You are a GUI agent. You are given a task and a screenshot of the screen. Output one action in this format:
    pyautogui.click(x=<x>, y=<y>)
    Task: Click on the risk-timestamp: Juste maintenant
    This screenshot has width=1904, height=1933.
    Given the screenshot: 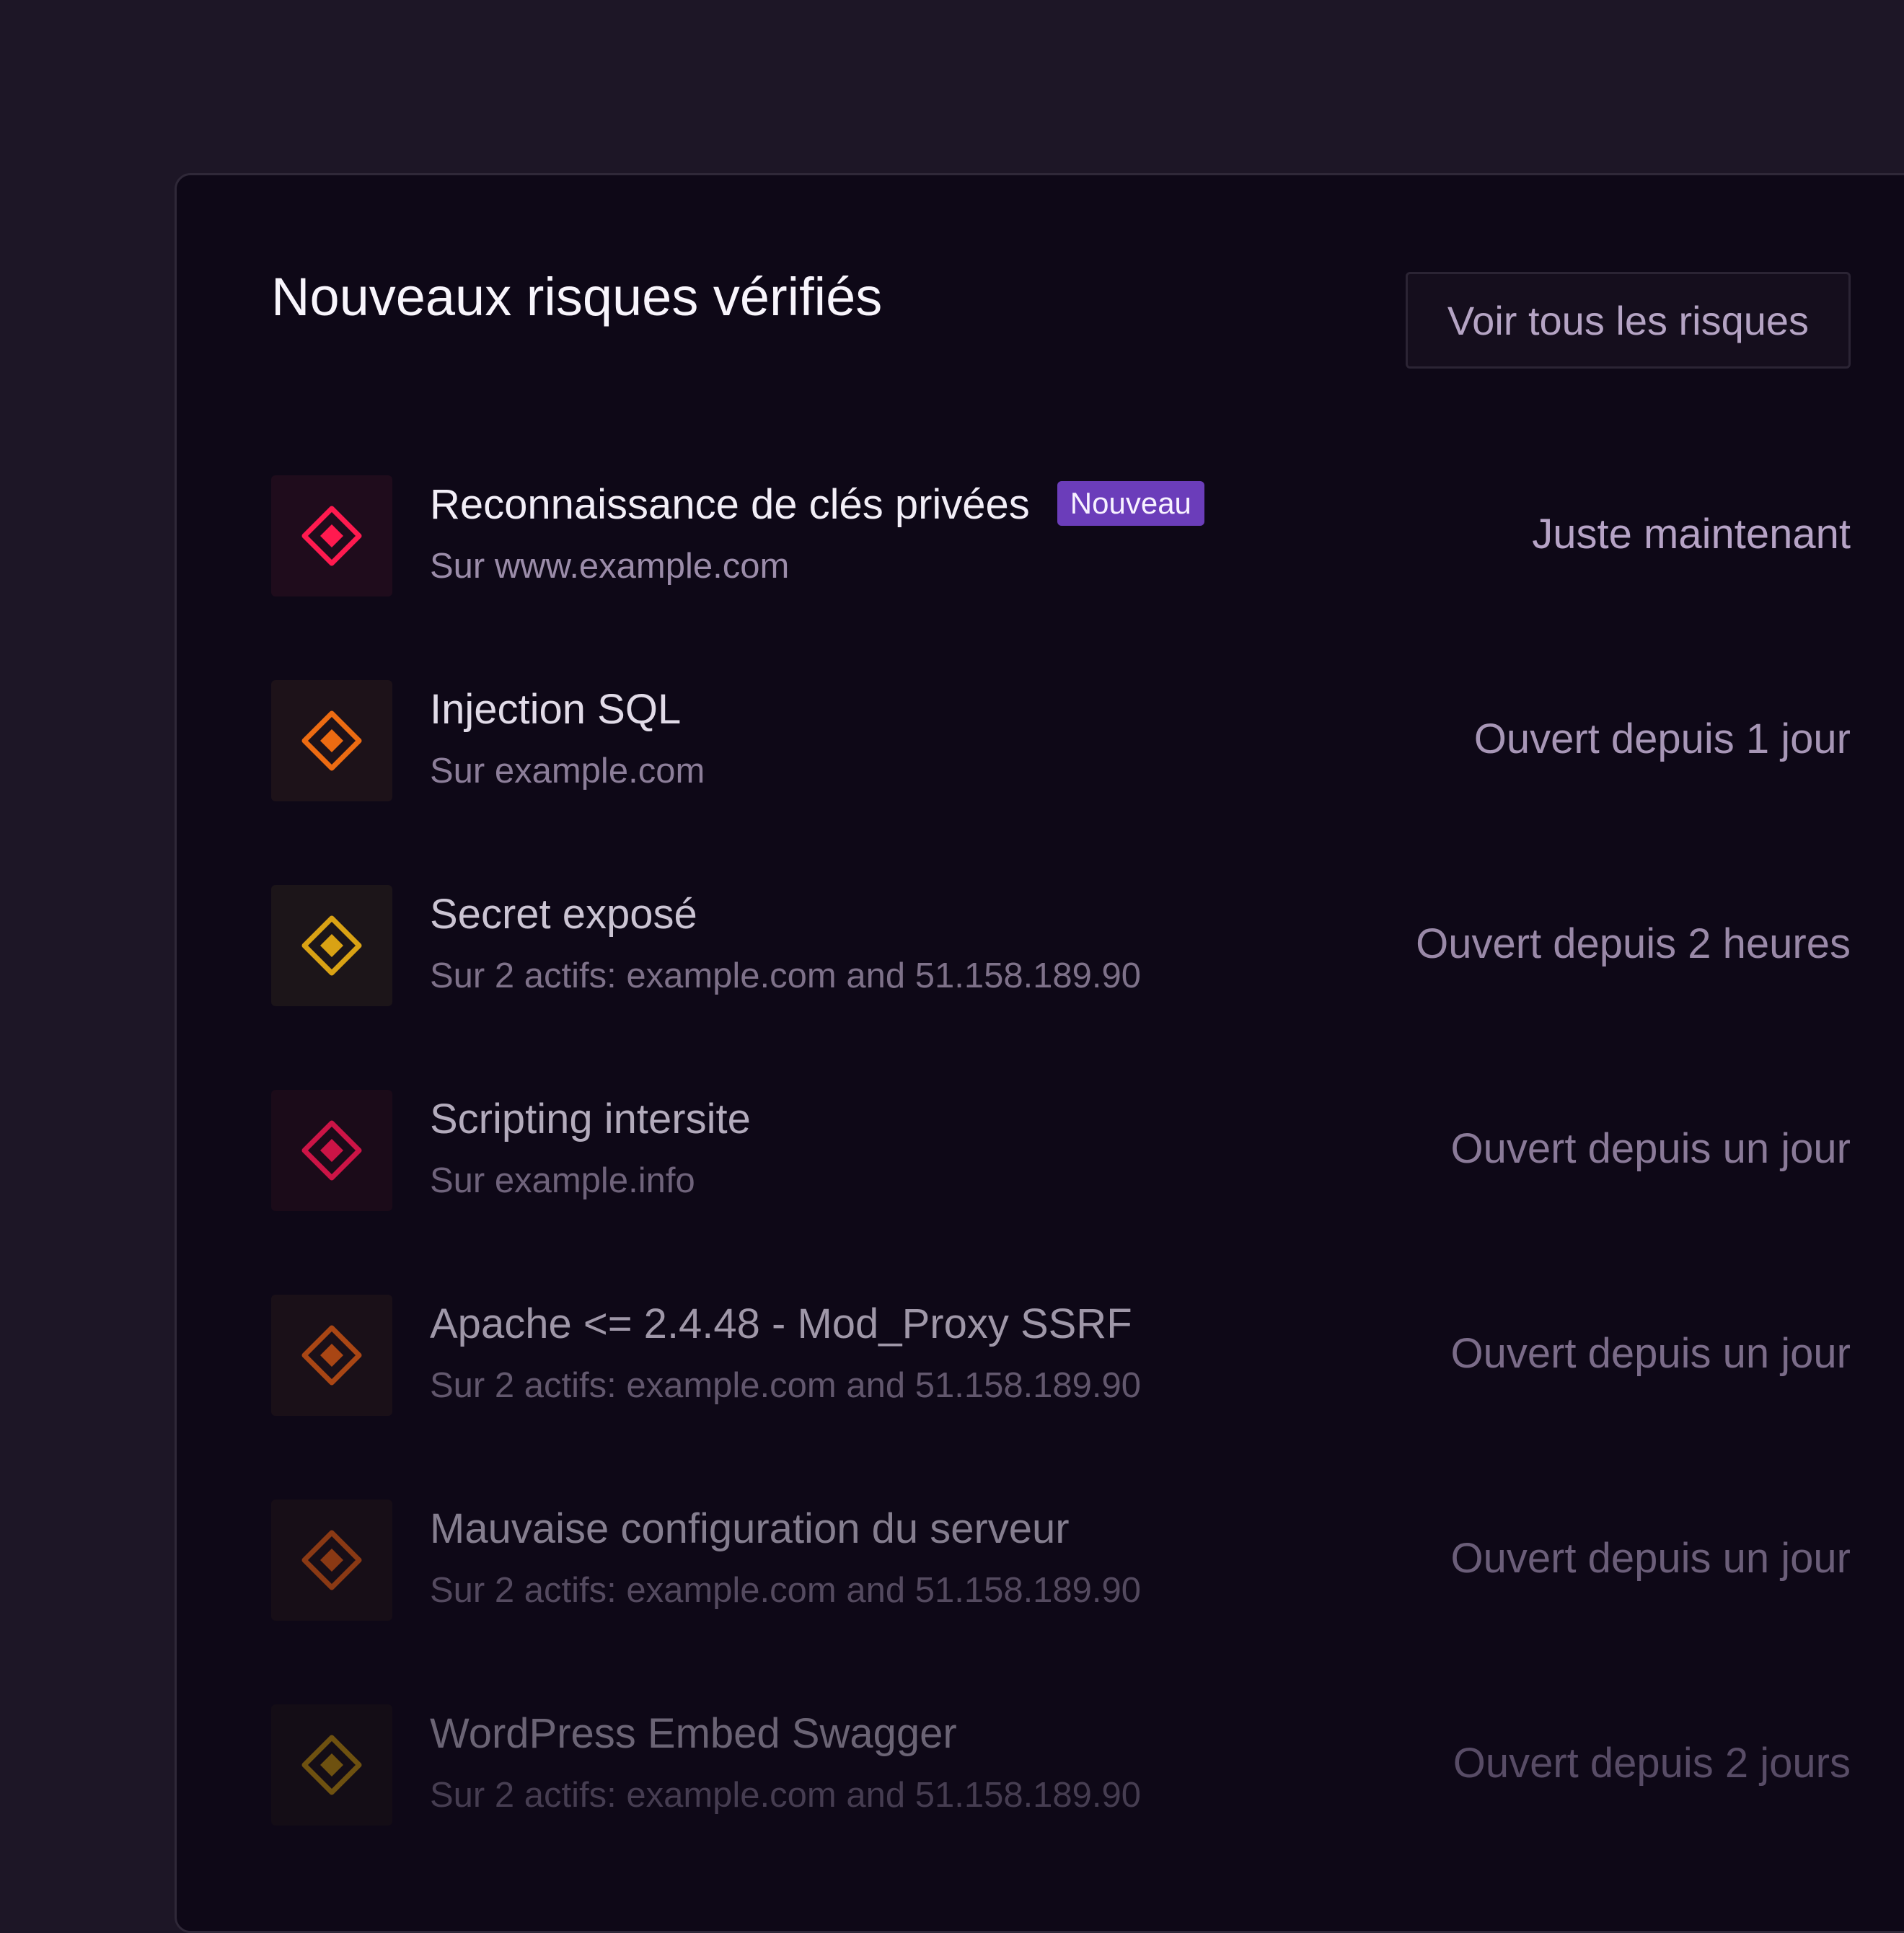 What is the action you would take?
    pyautogui.click(x=1691, y=534)
    